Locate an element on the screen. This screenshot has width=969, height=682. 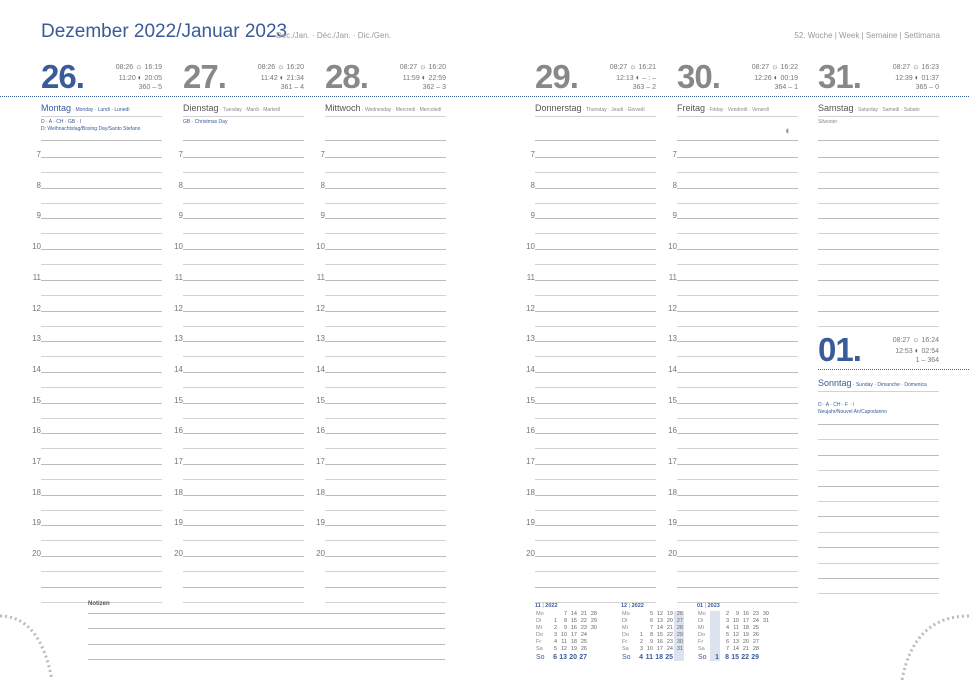
calendar-day: 19 is located at coordinates (573, 649).